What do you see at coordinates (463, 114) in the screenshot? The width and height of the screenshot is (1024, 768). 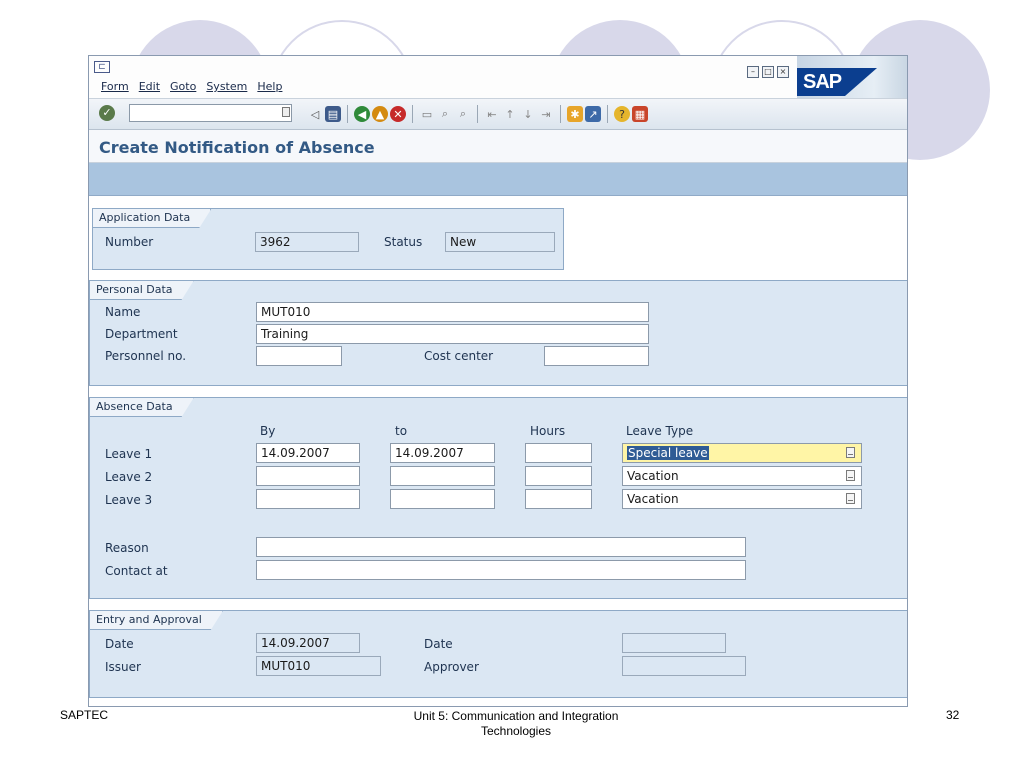 I see `find-next-icon: ⌕` at bounding box center [463, 114].